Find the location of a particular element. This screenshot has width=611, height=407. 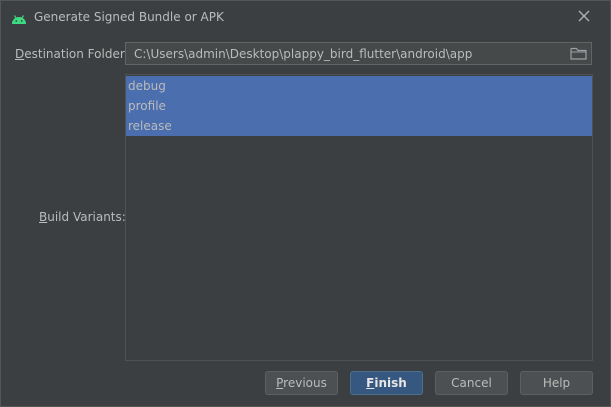

help-button: Help is located at coordinates (556, 383).